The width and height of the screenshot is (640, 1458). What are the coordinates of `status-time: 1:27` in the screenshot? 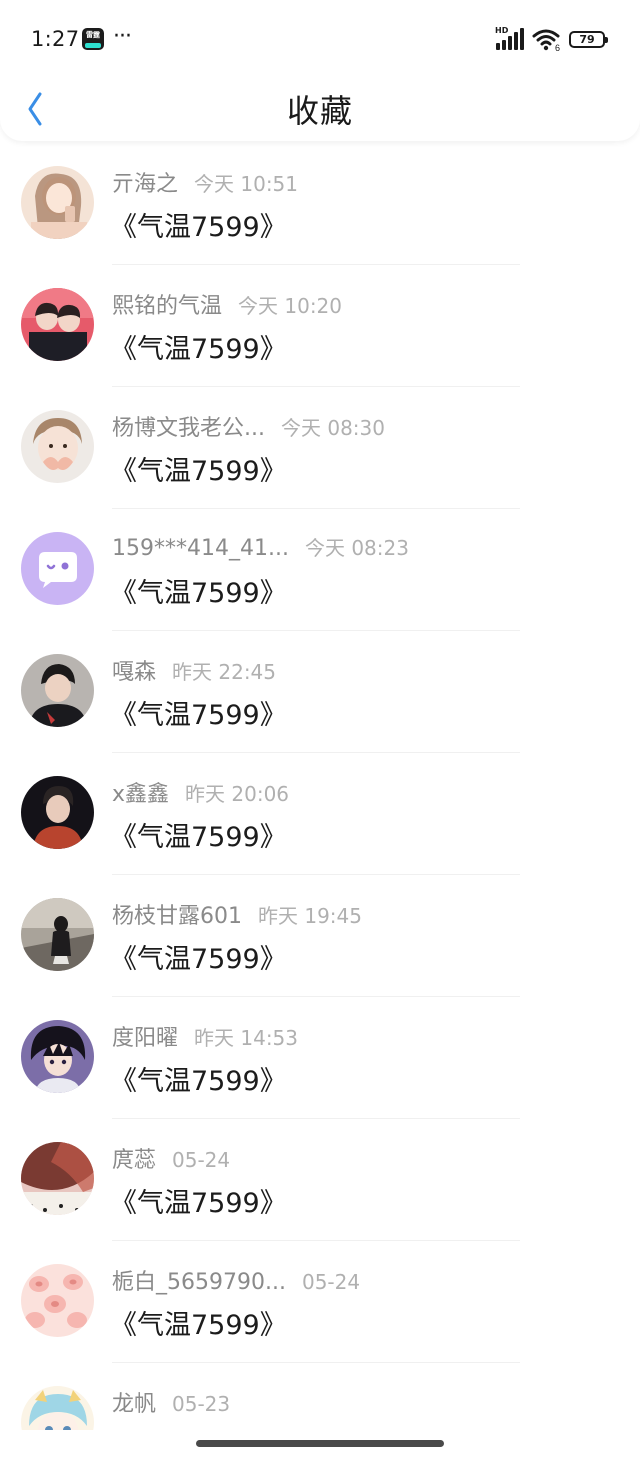 It's located at (55, 39).